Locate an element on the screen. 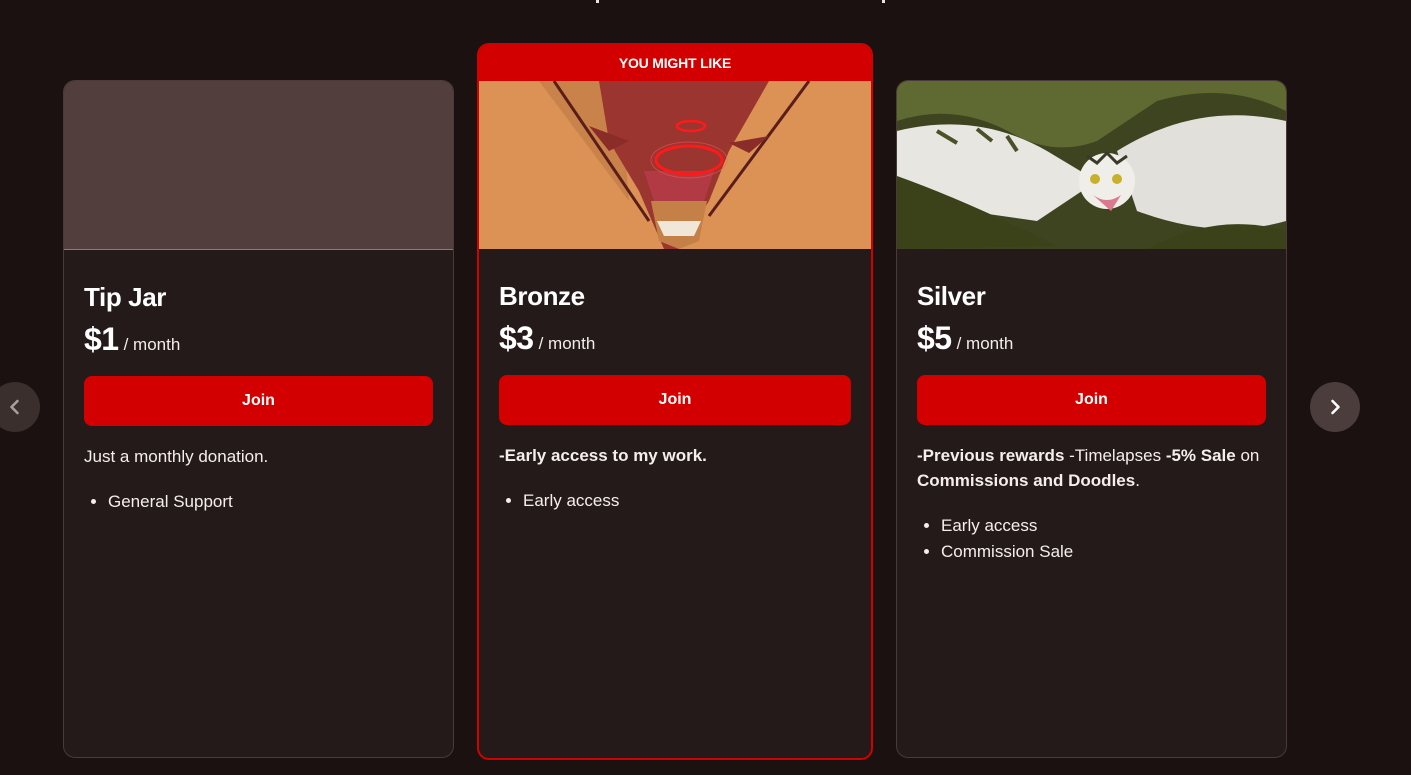 The width and height of the screenshot is (1411, 775). desc-part: Commissions and Doodles is located at coordinates (1026, 480).